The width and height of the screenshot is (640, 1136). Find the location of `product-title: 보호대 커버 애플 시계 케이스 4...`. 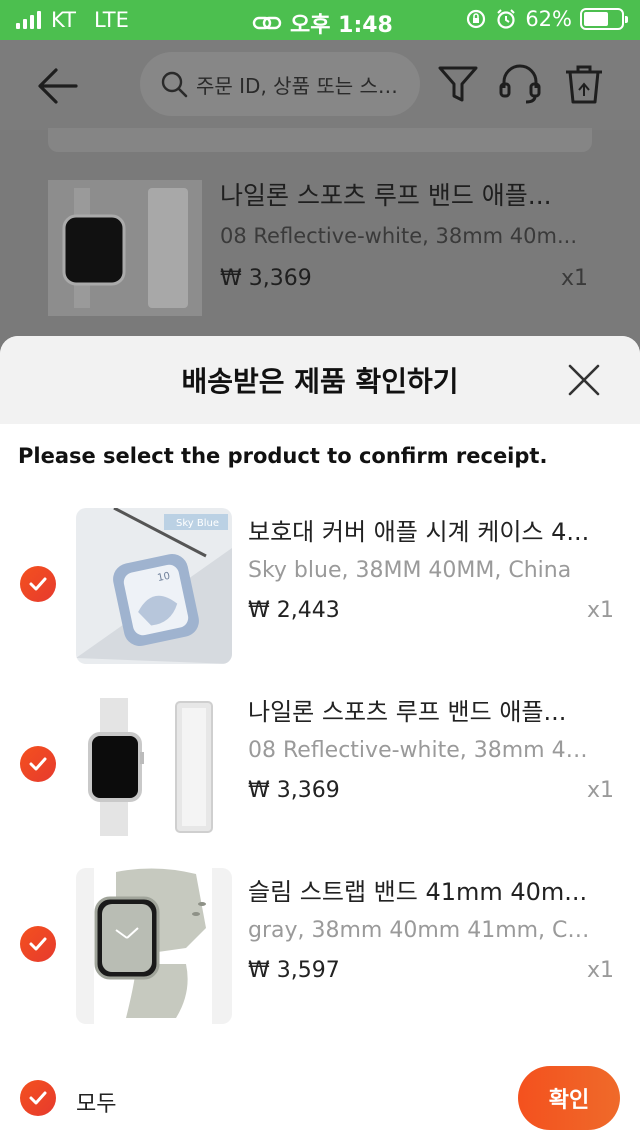

product-title: 보호대 커버 애플 시계 케이스 4... is located at coordinates (419, 532).